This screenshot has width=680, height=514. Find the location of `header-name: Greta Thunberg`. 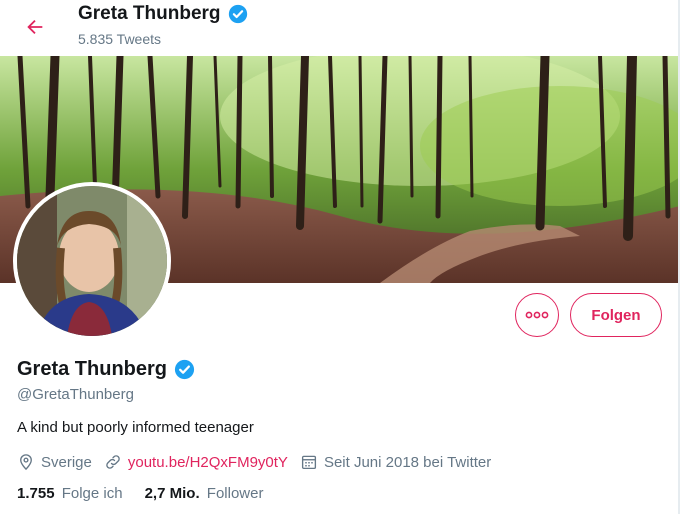

header-name: Greta Thunberg is located at coordinates (163, 14).